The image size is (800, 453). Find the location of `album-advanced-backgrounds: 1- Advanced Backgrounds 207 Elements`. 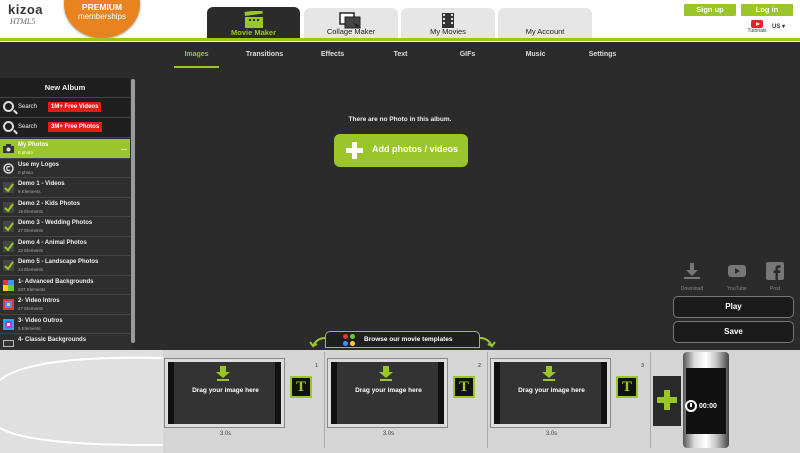

album-advanced-backgrounds: 1- Advanced Backgrounds 207 Elements is located at coordinates (65, 285).